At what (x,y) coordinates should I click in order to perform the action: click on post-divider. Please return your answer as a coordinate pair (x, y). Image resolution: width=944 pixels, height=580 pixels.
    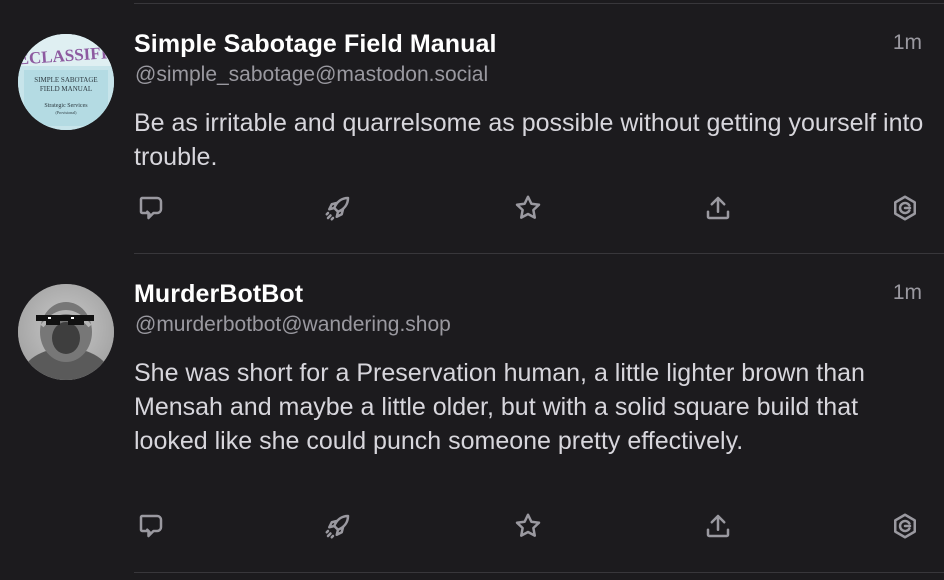
    Looking at the image, I should click on (539, 253).